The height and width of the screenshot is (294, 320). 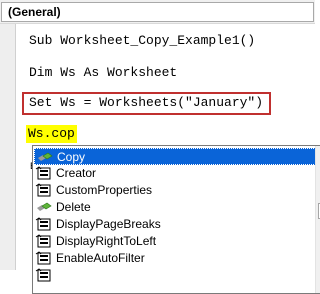 I want to click on scroll-up-arrow-icon, so click(x=318, y=154).